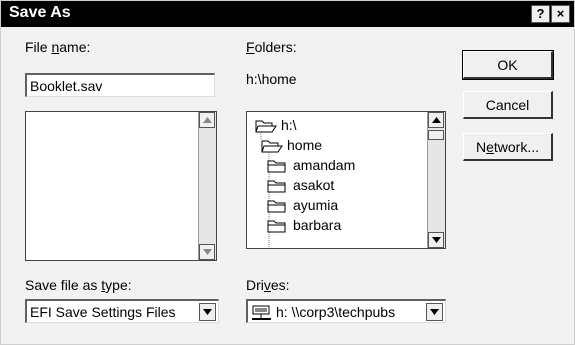 This screenshot has height=345, width=575. Describe the element at coordinates (78, 285) in the screenshot. I see `save-type-label: Save file as type:` at that location.